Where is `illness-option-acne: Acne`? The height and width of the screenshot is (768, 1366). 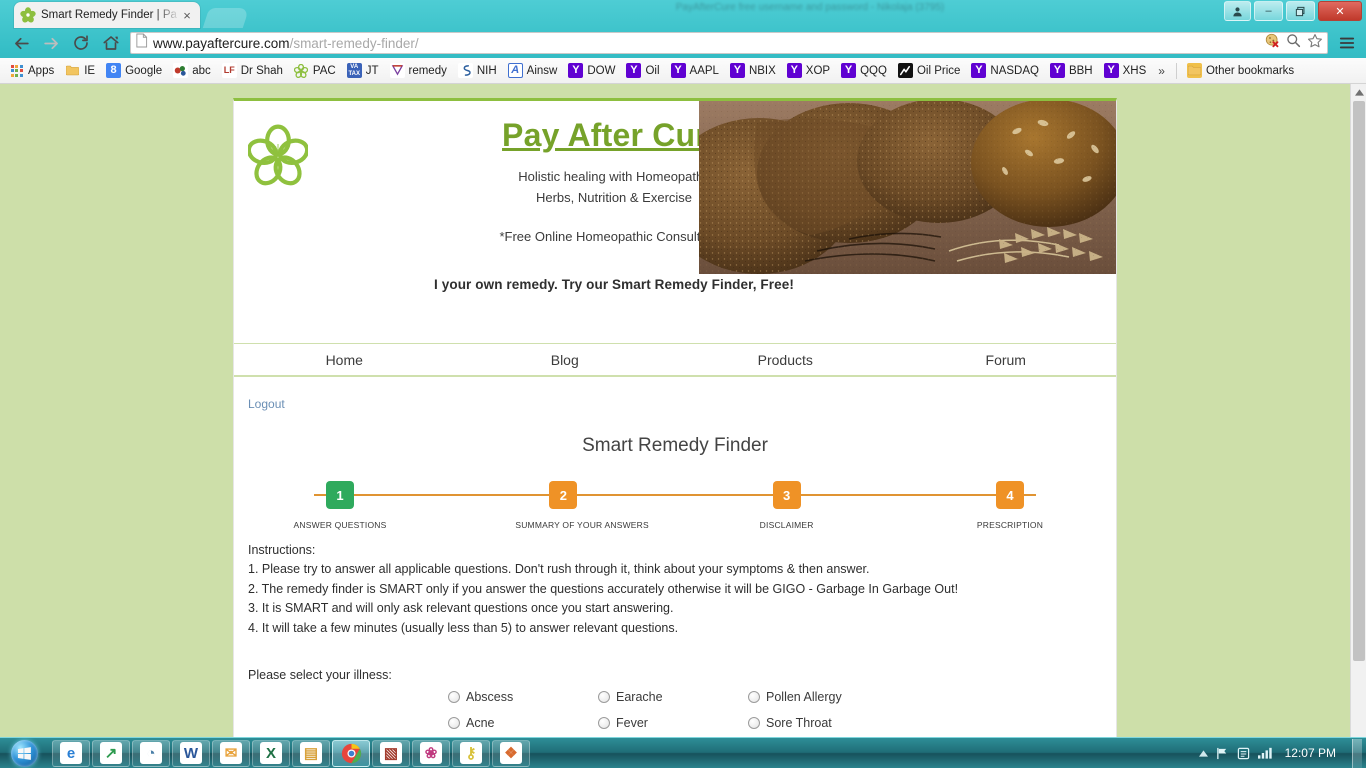
illness-option-acne: Acne is located at coordinates (523, 723).